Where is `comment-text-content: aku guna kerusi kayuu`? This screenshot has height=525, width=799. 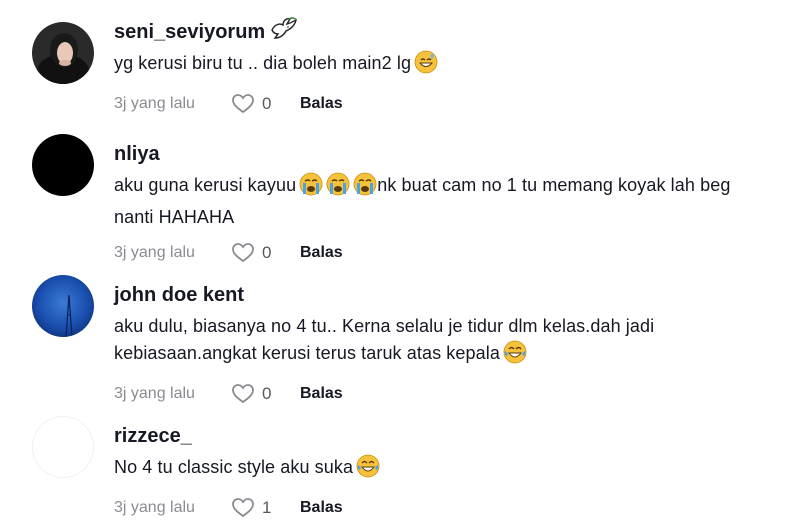
comment-text-content: aku guna kerusi kayuu is located at coordinates (205, 185).